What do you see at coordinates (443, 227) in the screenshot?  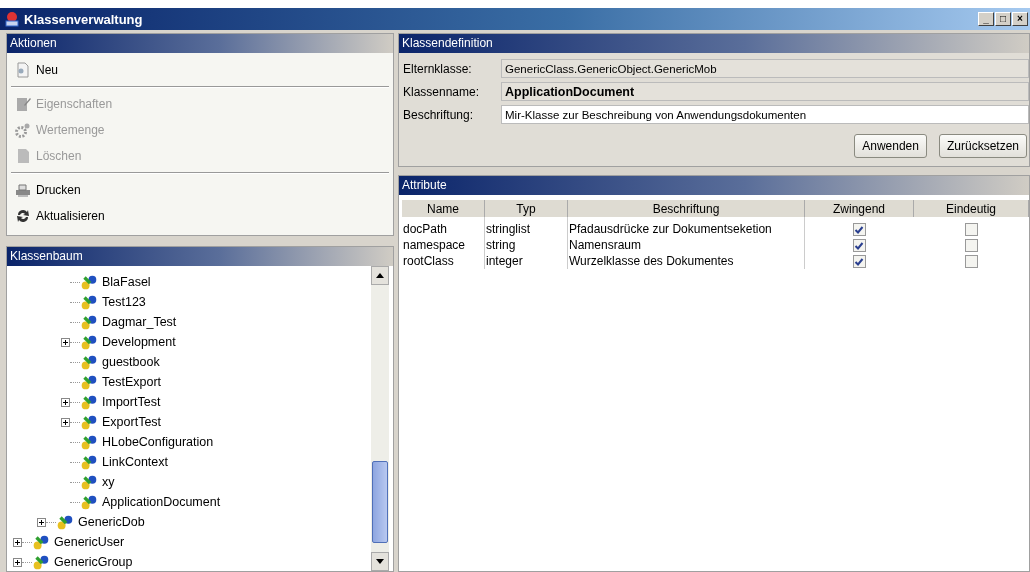 I see `table-cell: docPath` at bounding box center [443, 227].